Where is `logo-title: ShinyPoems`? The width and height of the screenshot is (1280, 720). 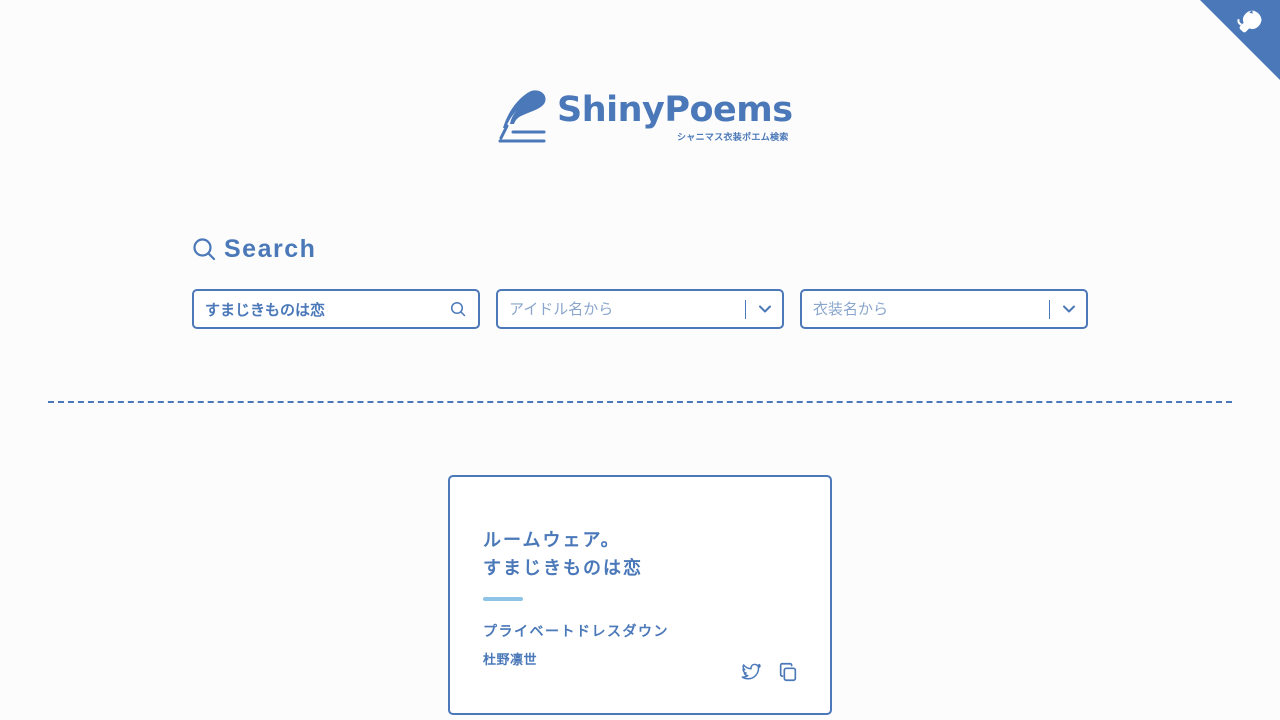
logo-title: ShinyPoems is located at coordinates (675, 110).